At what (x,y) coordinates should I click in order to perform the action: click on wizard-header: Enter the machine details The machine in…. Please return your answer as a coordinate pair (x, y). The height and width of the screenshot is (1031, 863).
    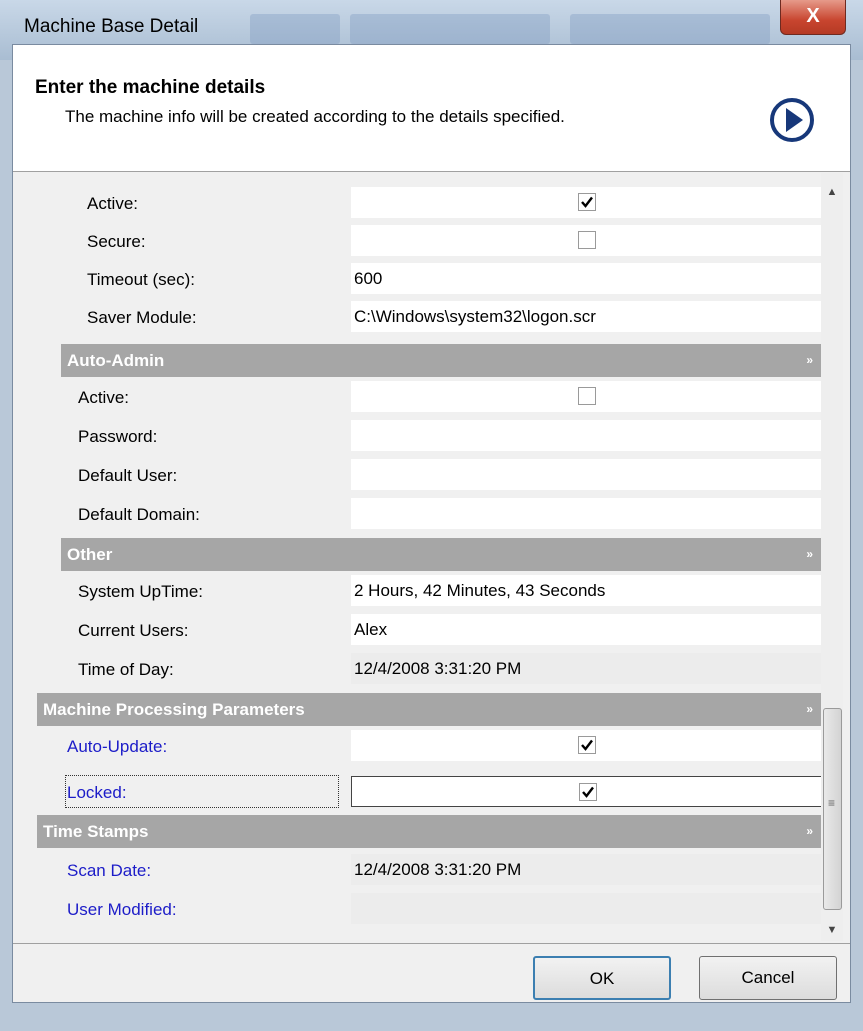
    Looking at the image, I should click on (431, 108).